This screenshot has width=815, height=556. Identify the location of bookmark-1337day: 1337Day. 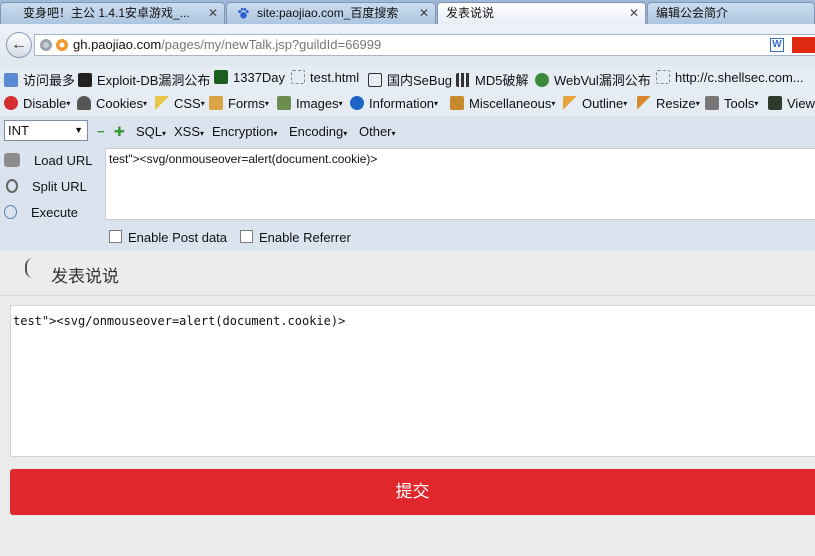
(249, 77).